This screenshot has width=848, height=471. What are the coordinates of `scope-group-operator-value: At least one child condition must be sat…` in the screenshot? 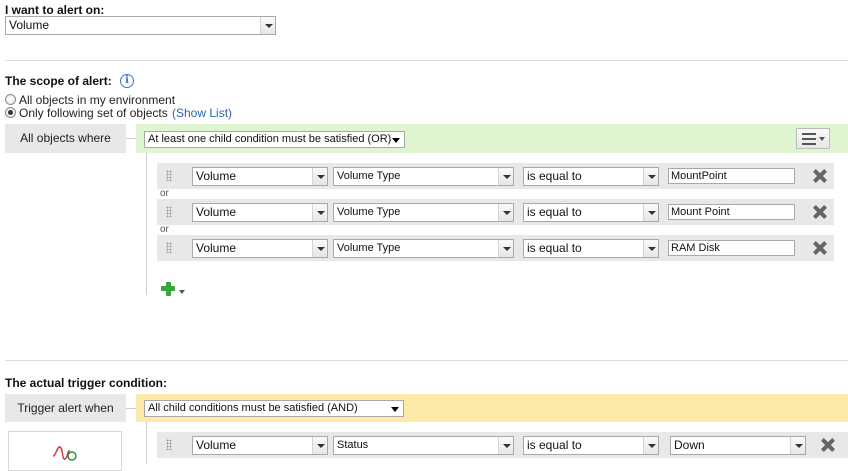 It's located at (270, 139).